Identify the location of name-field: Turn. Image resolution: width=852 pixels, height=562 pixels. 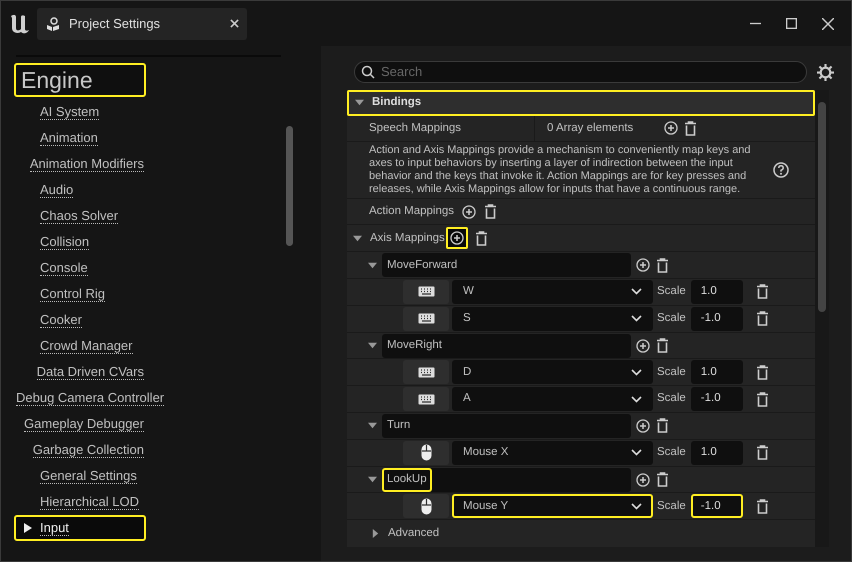
(506, 426).